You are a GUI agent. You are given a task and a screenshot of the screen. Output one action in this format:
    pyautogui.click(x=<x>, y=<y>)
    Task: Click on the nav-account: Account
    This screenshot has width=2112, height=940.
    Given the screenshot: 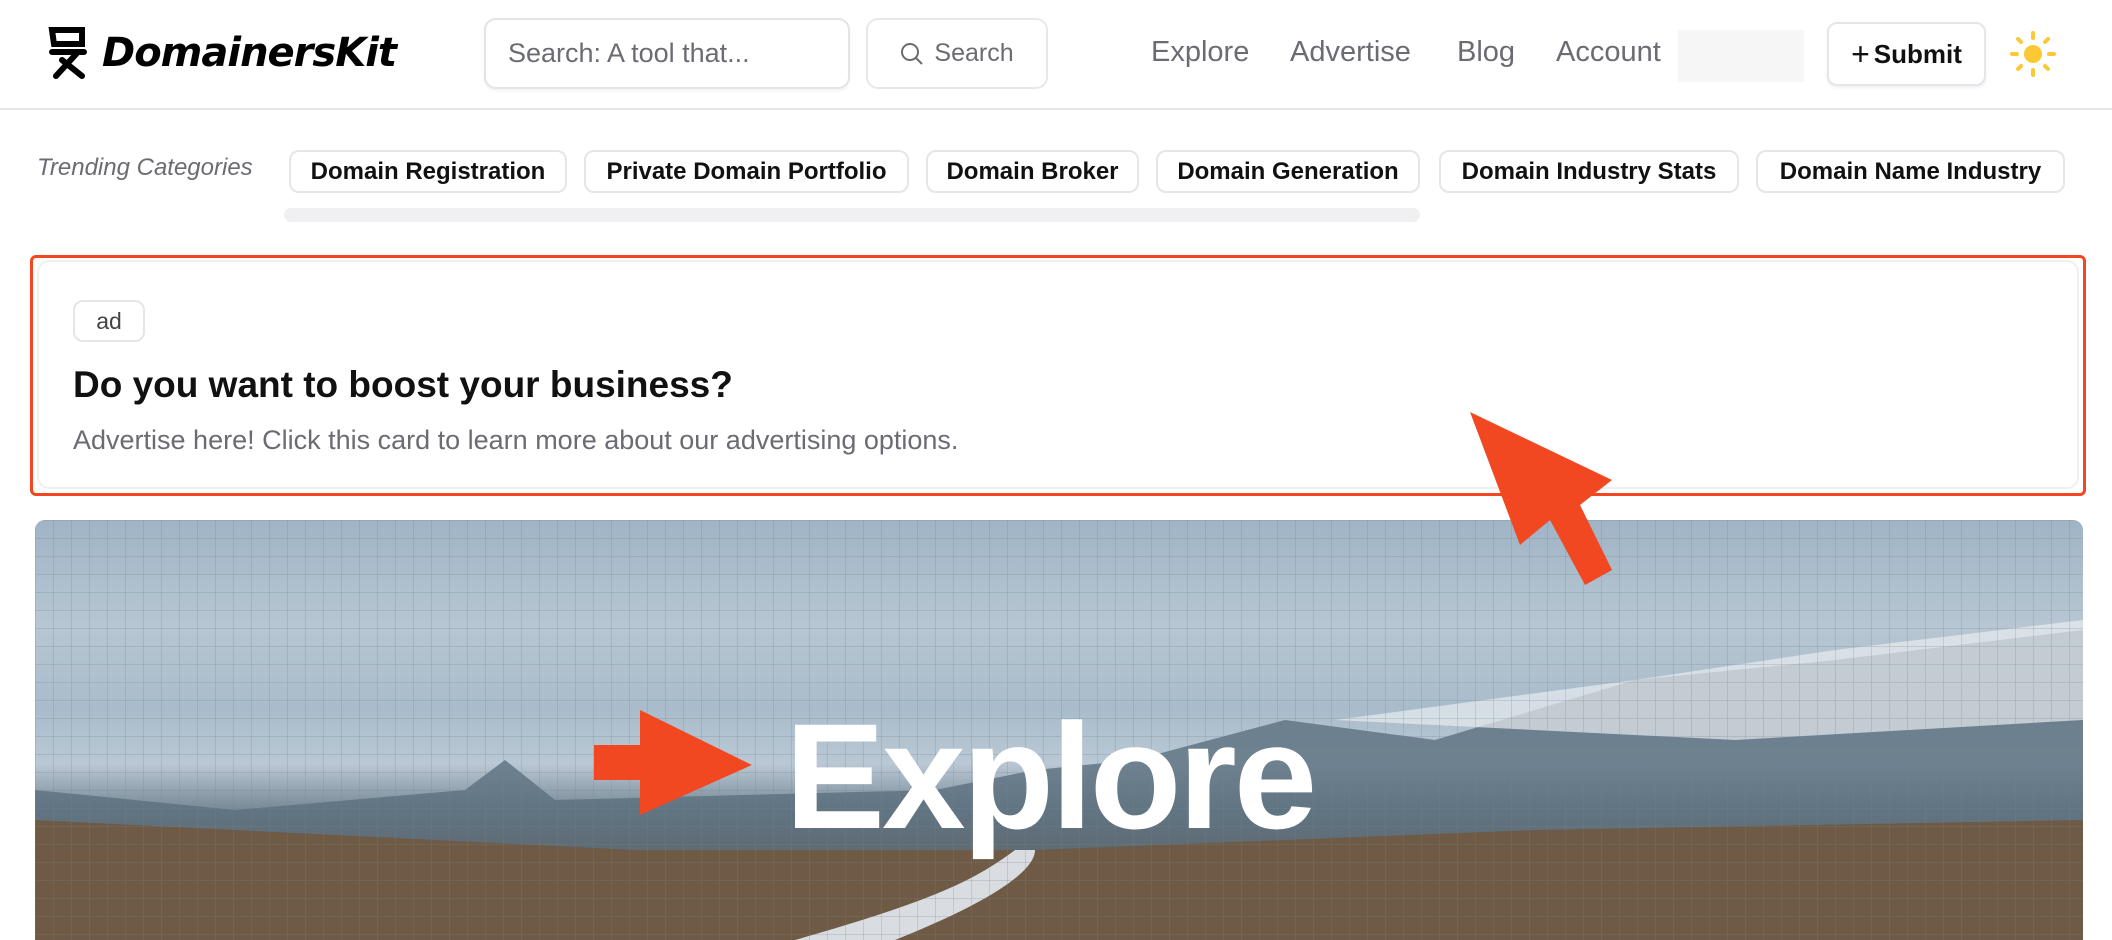 What is the action you would take?
    pyautogui.click(x=1608, y=52)
    